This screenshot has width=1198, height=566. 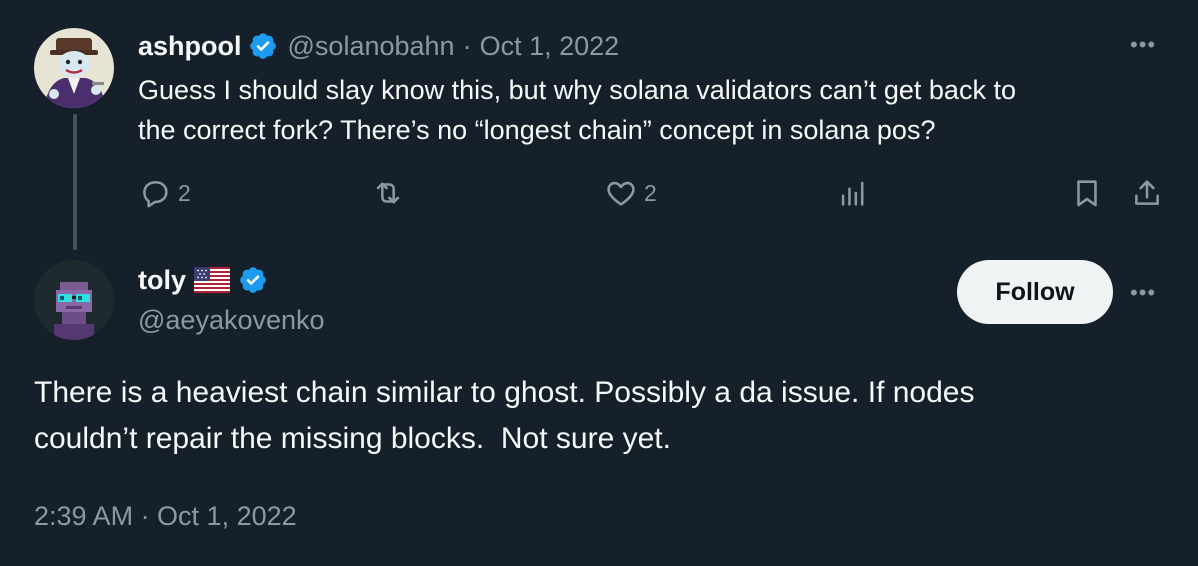 I want to click on views-icon, so click(x=852, y=193).